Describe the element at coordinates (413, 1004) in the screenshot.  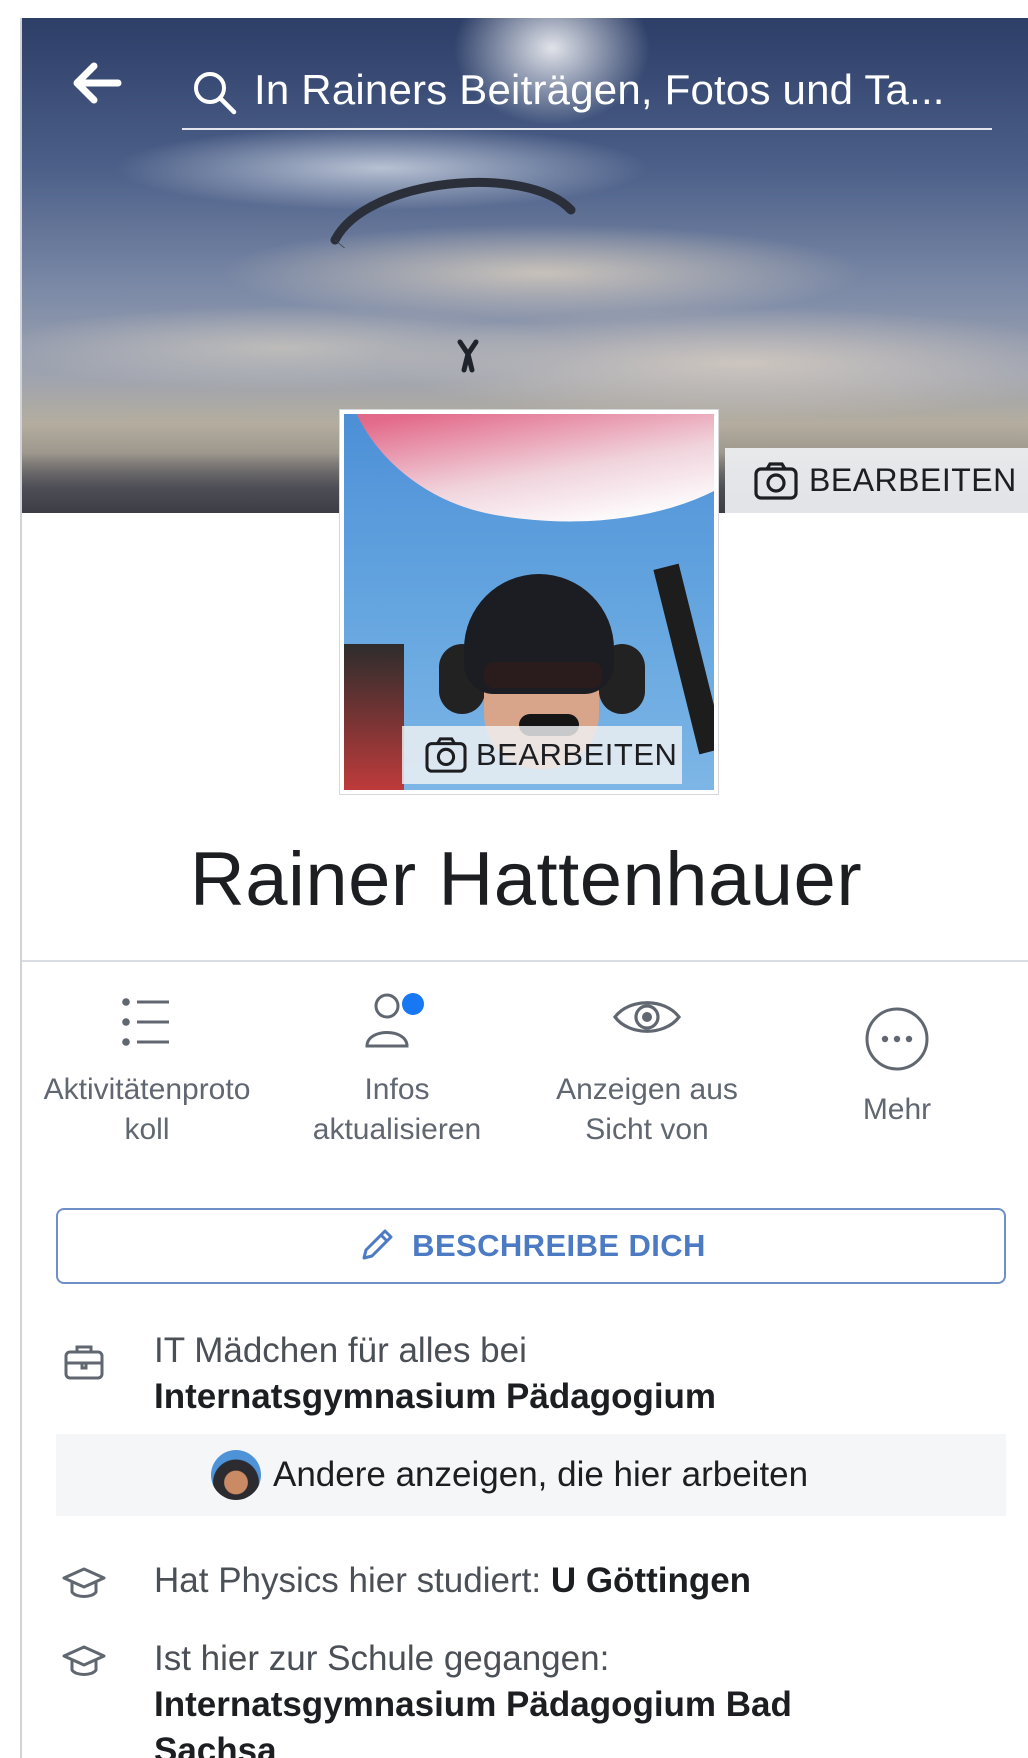
I see `notification-dot` at that location.